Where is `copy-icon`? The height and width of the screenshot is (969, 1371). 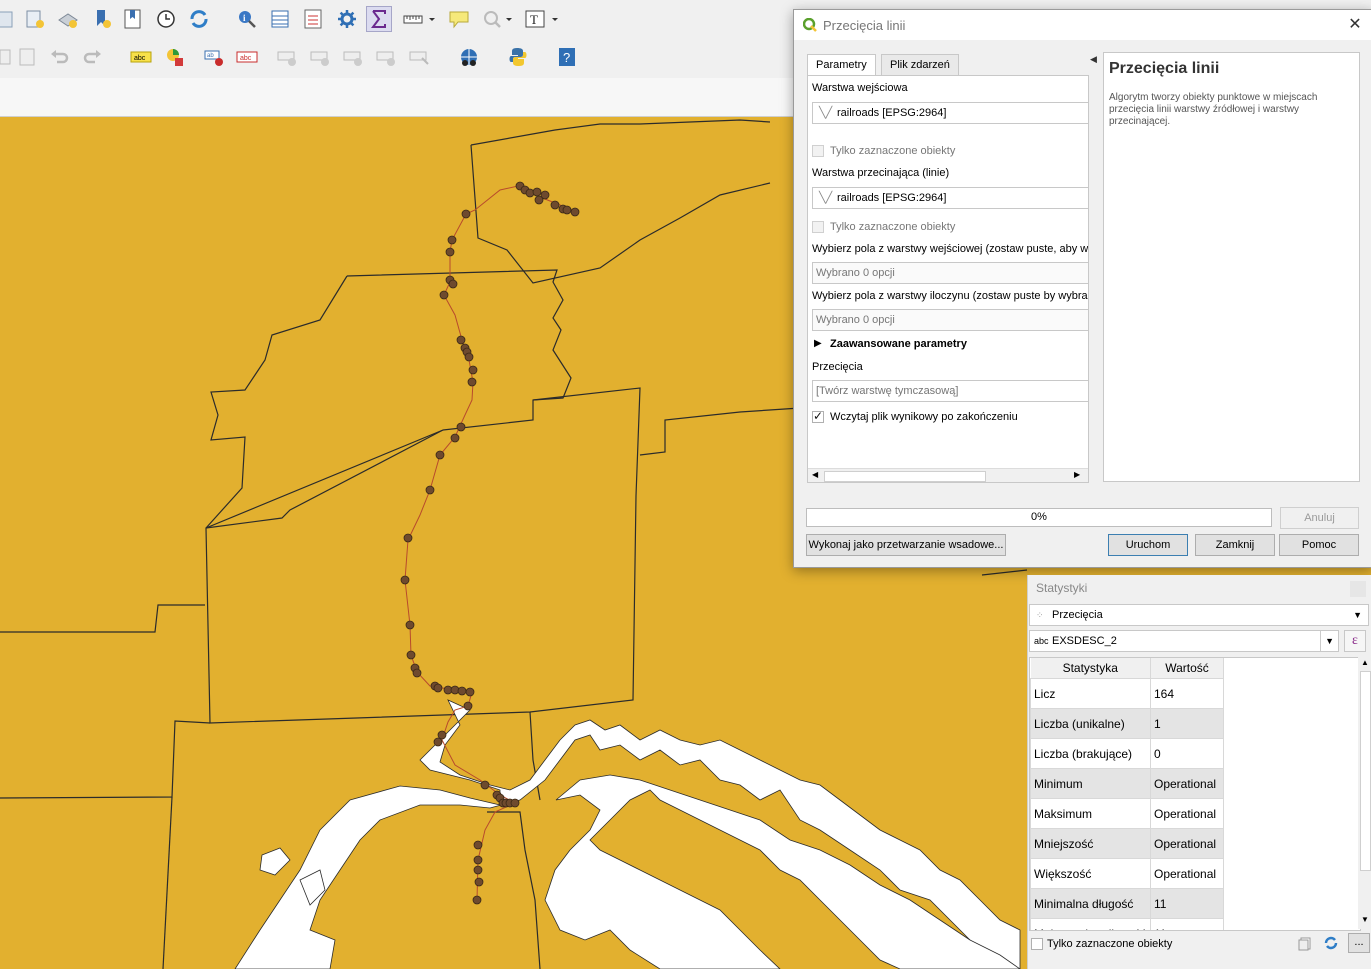
copy-icon is located at coordinates (1305, 944).